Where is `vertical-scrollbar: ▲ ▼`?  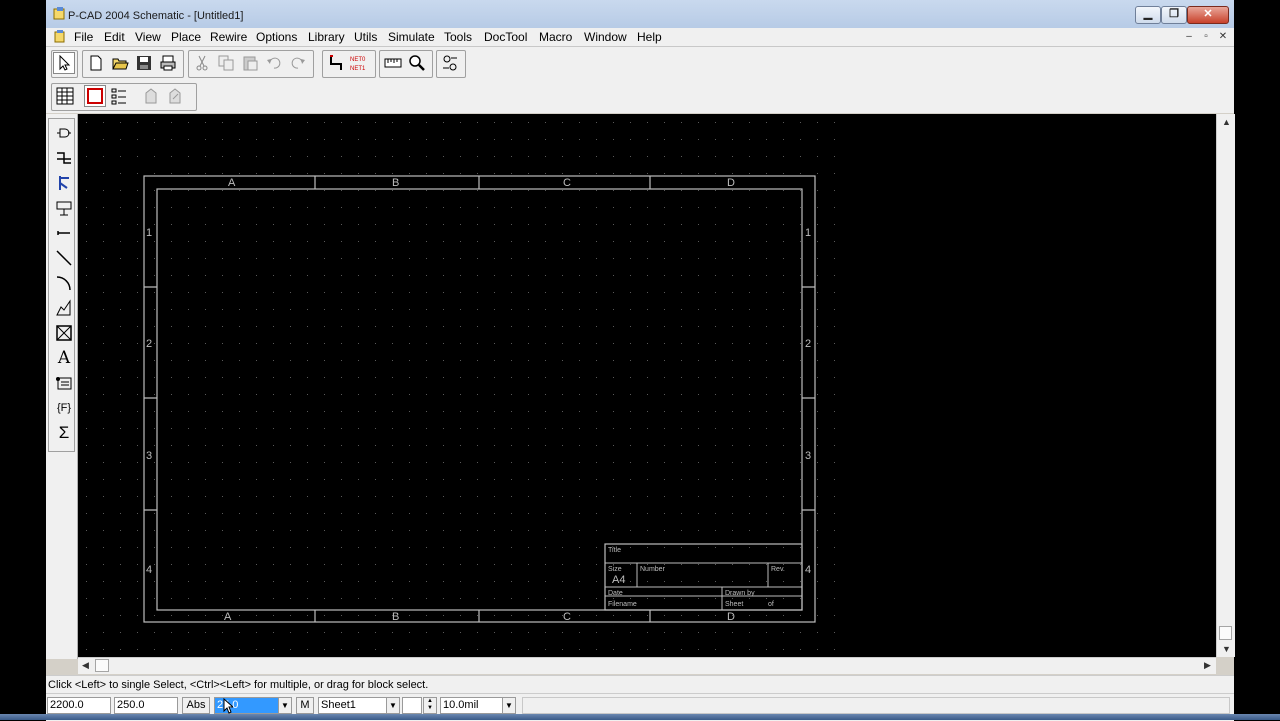 vertical-scrollbar: ▲ ▼ is located at coordinates (1225, 385).